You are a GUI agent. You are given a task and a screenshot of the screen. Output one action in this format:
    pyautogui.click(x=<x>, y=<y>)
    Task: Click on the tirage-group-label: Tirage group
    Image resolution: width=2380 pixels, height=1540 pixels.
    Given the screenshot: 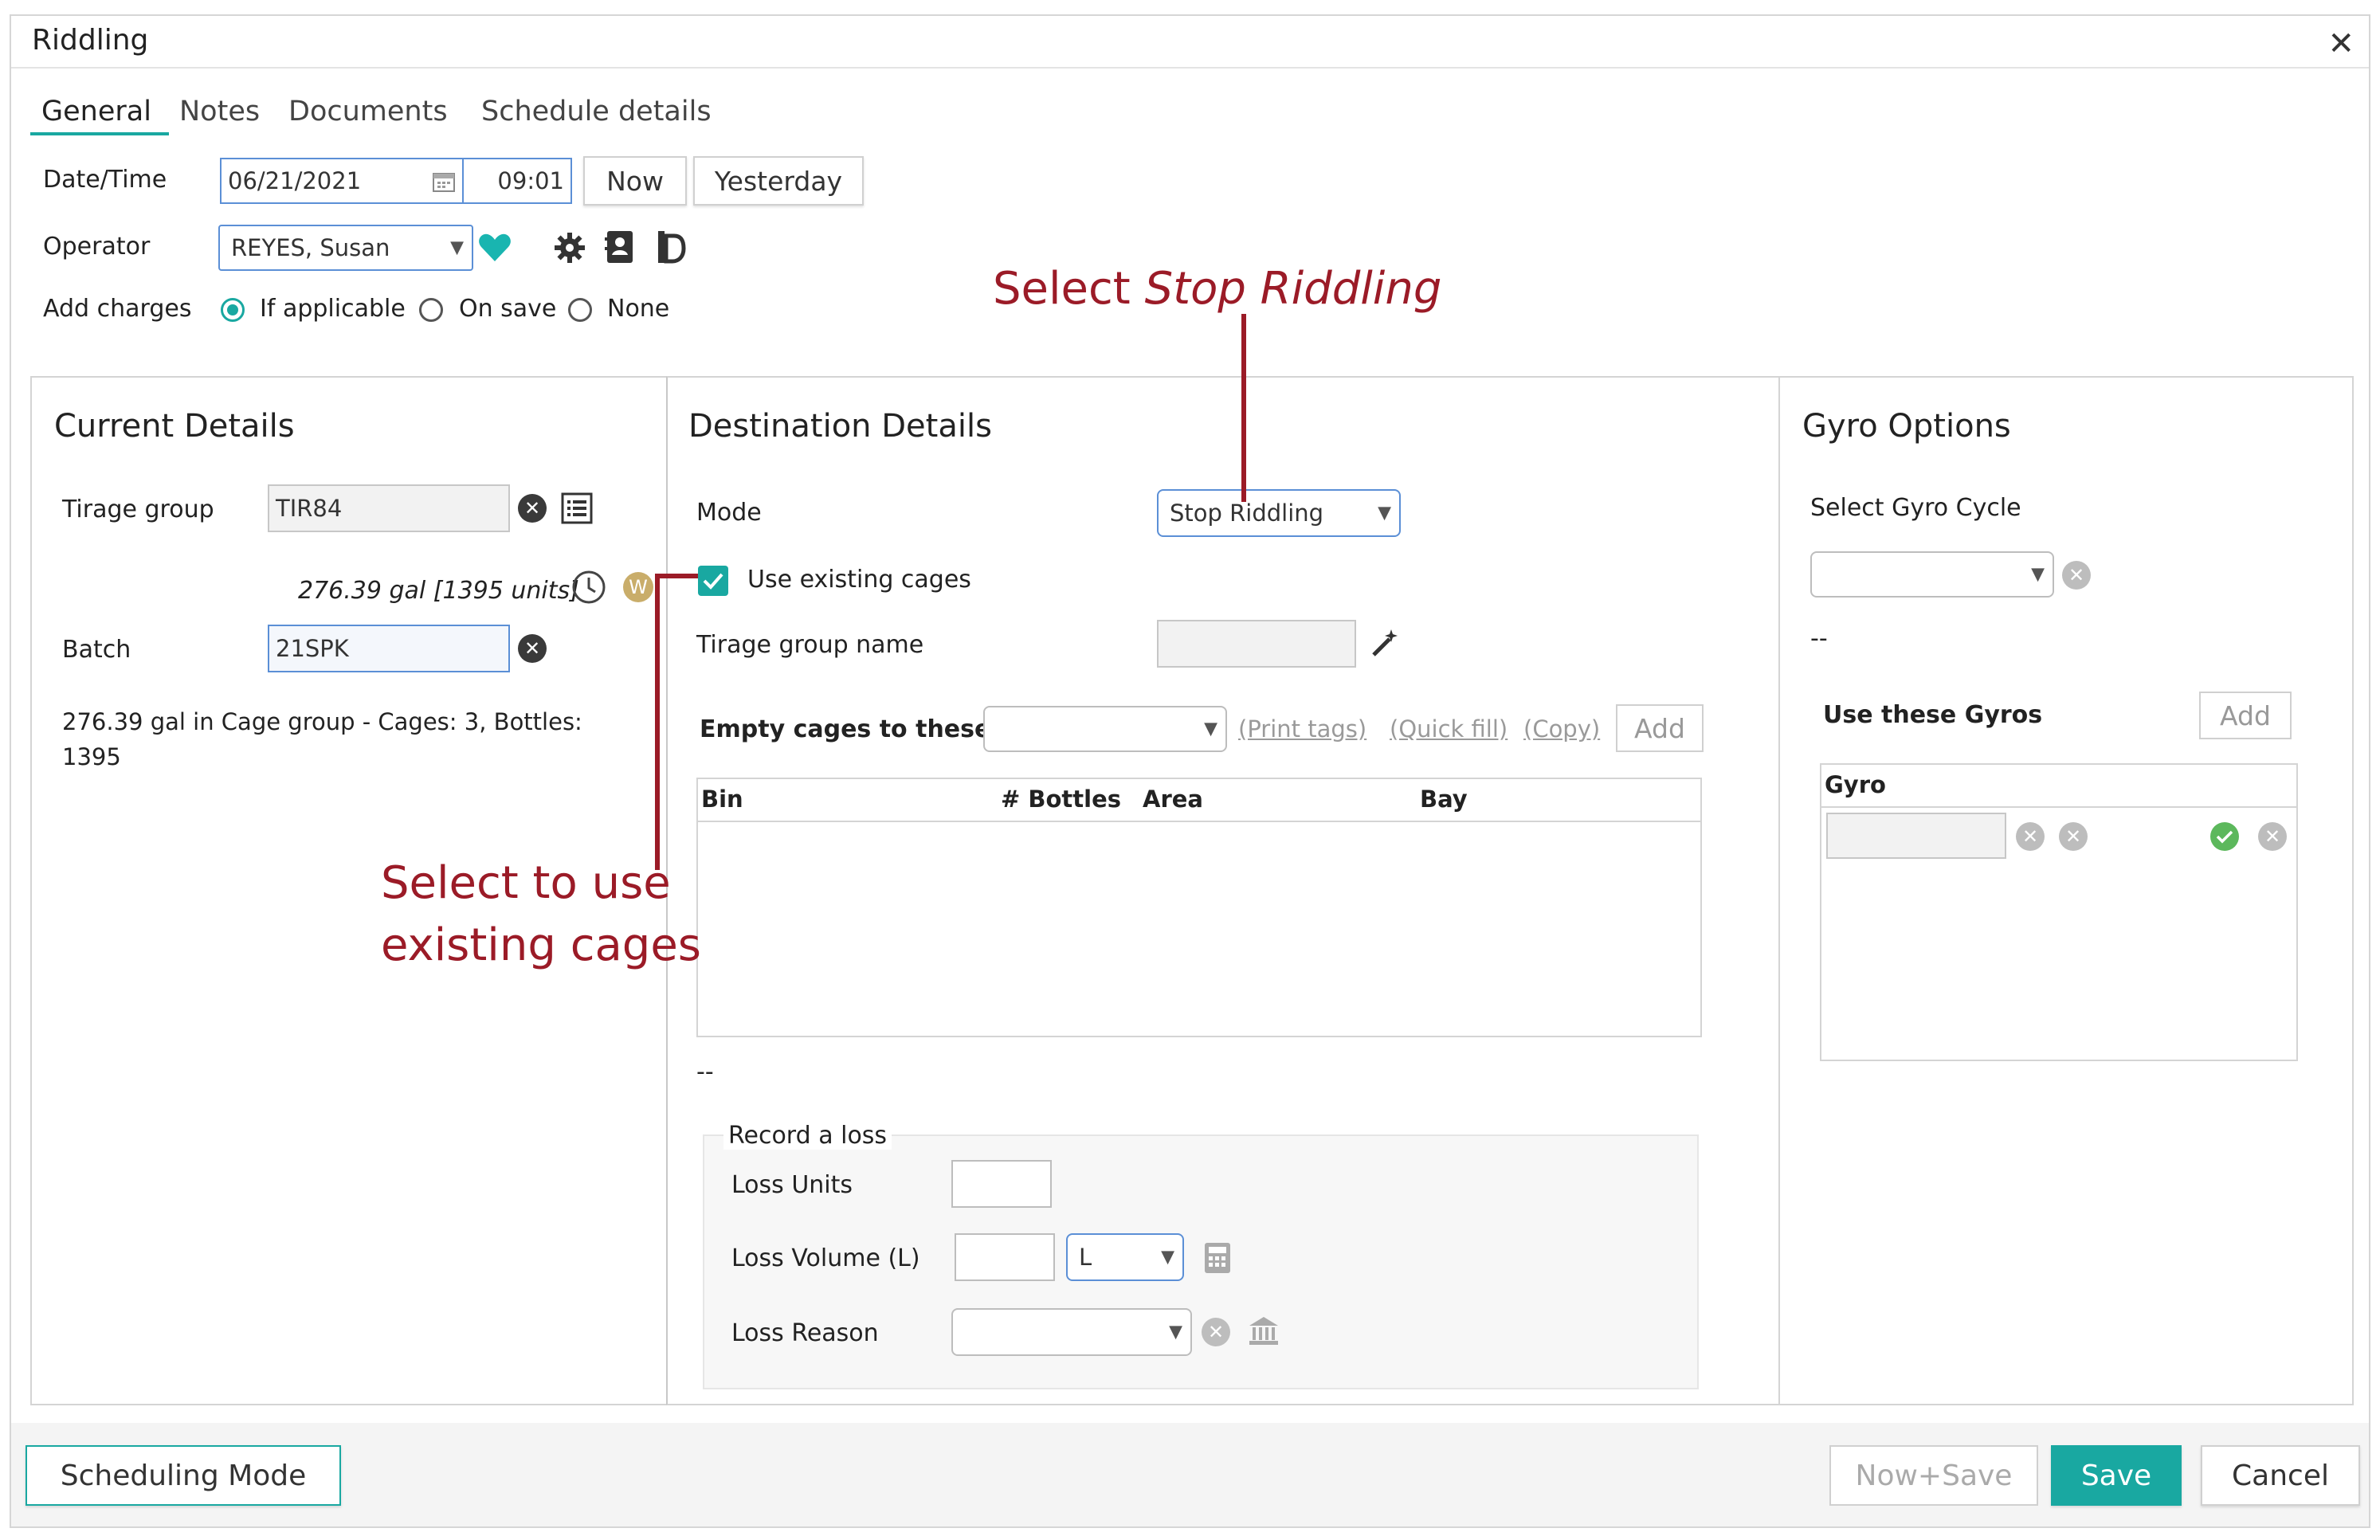 What is the action you would take?
    pyautogui.click(x=138, y=510)
    